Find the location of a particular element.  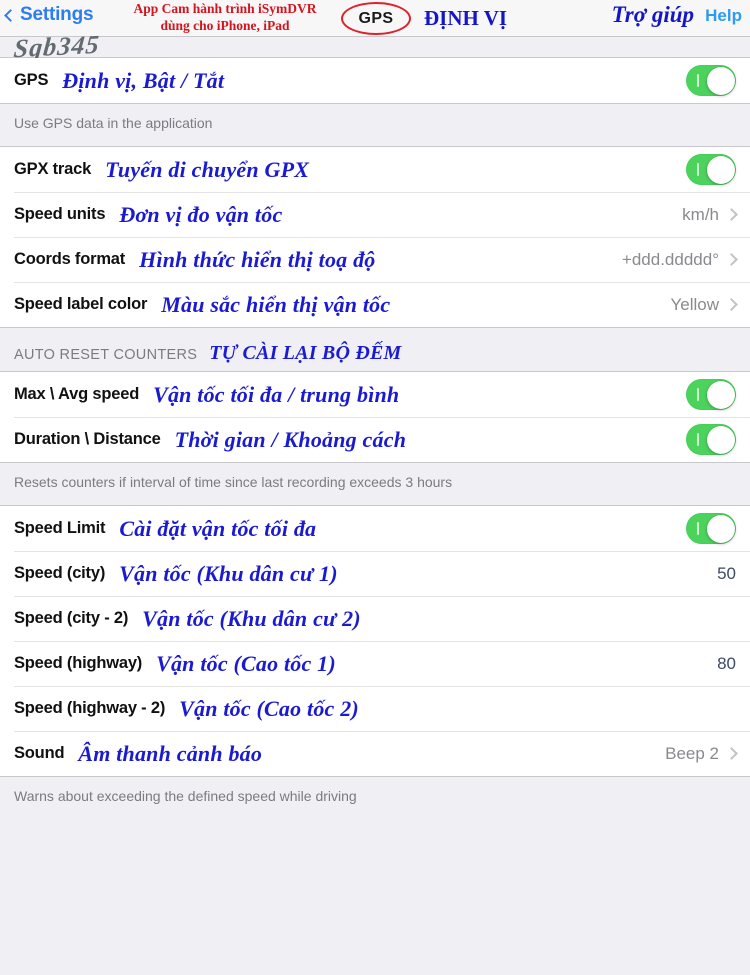

section-gps: GPS Định vị, Bật / Tắt is located at coordinates (375, 80).